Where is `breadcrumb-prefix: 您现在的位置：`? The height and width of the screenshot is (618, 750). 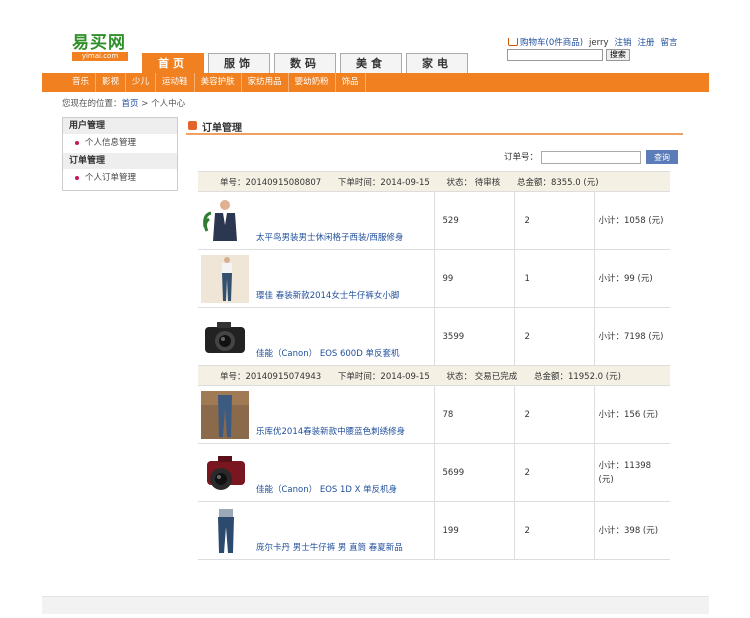
breadcrumb-prefix: 您现在的位置： is located at coordinates (92, 104).